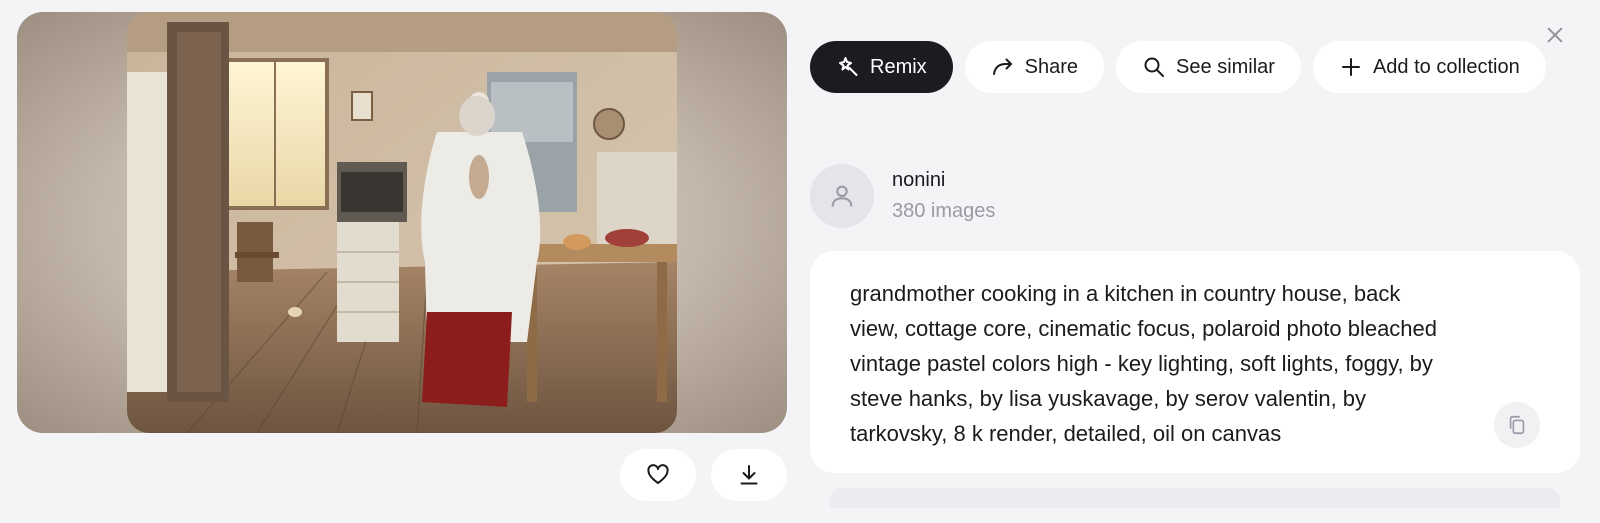 The width and height of the screenshot is (1600, 523). I want to click on creator-info: nonini 380 images, so click(902, 196).